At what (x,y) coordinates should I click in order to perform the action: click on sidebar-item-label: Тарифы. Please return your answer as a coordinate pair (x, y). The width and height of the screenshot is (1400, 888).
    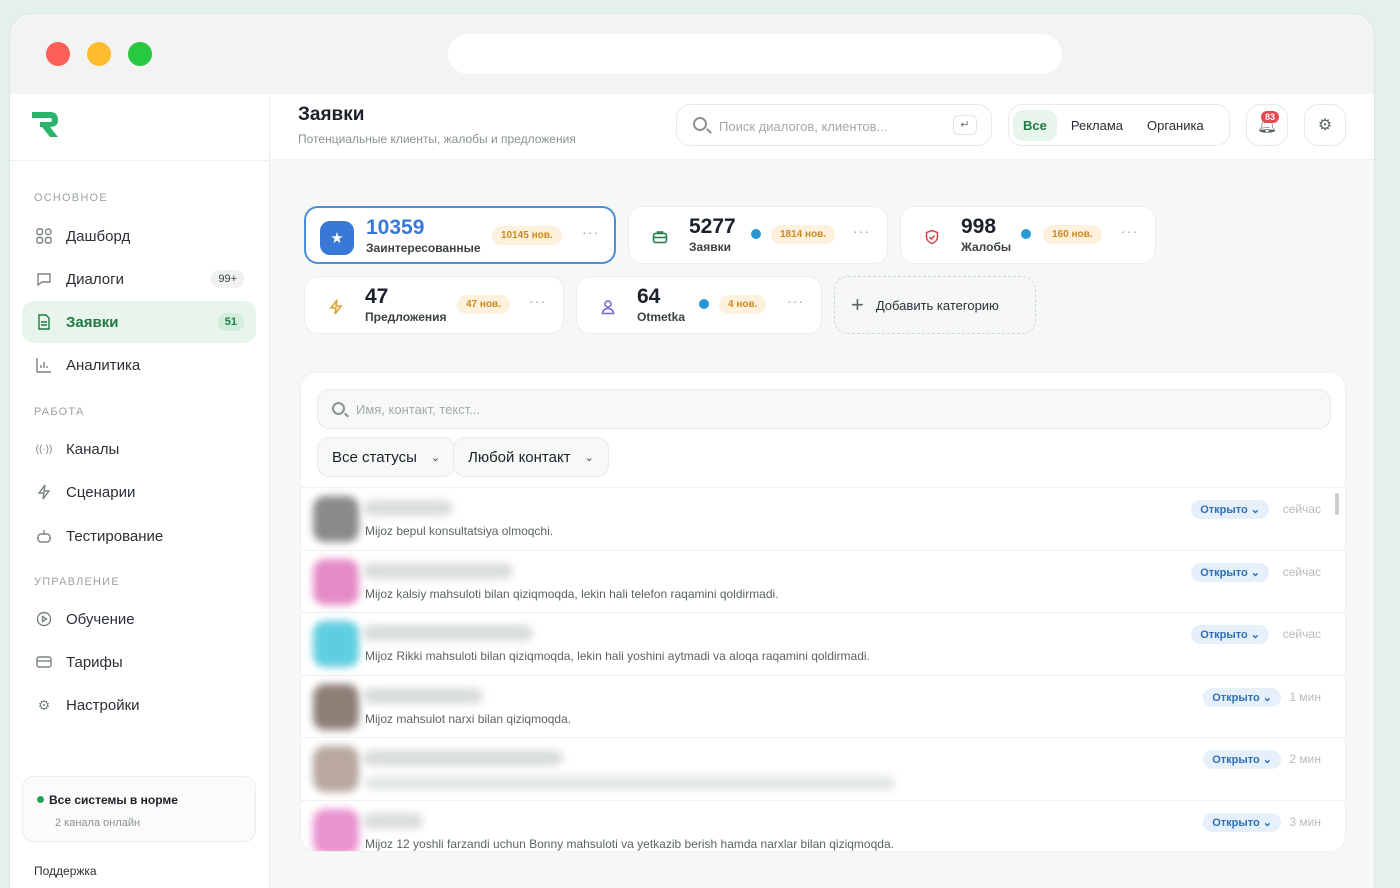
    Looking at the image, I should click on (94, 662).